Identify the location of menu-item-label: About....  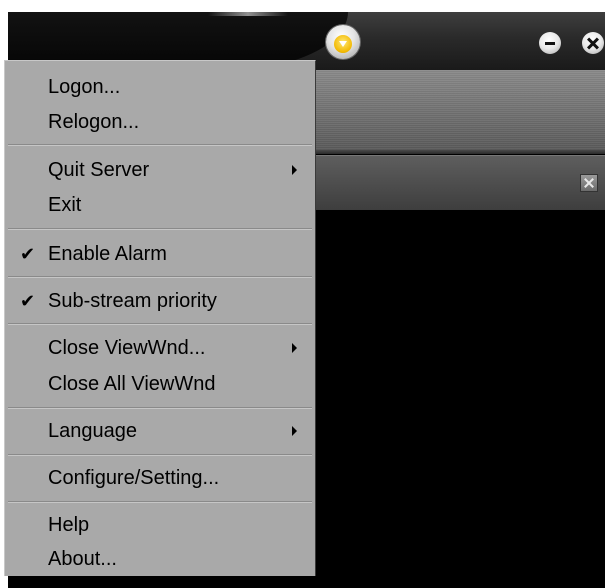
(82, 559).